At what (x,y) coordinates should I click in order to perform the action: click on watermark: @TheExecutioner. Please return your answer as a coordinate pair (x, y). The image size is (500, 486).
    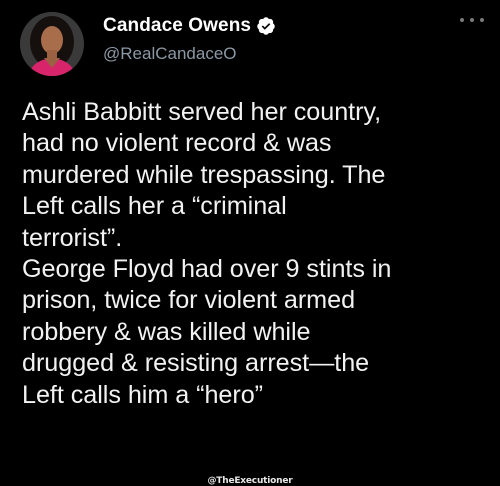
    Looking at the image, I should click on (250, 481).